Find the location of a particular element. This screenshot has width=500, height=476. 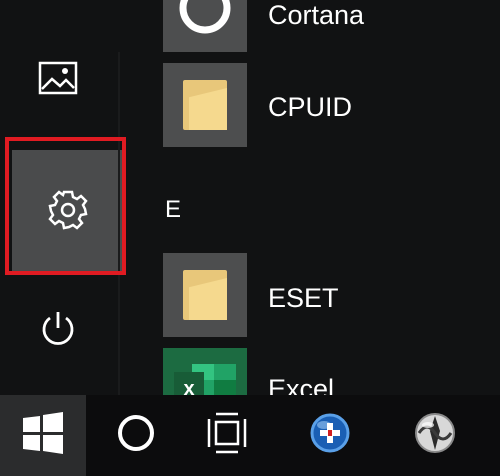

cortana-circle-icon is located at coordinates (136, 435).